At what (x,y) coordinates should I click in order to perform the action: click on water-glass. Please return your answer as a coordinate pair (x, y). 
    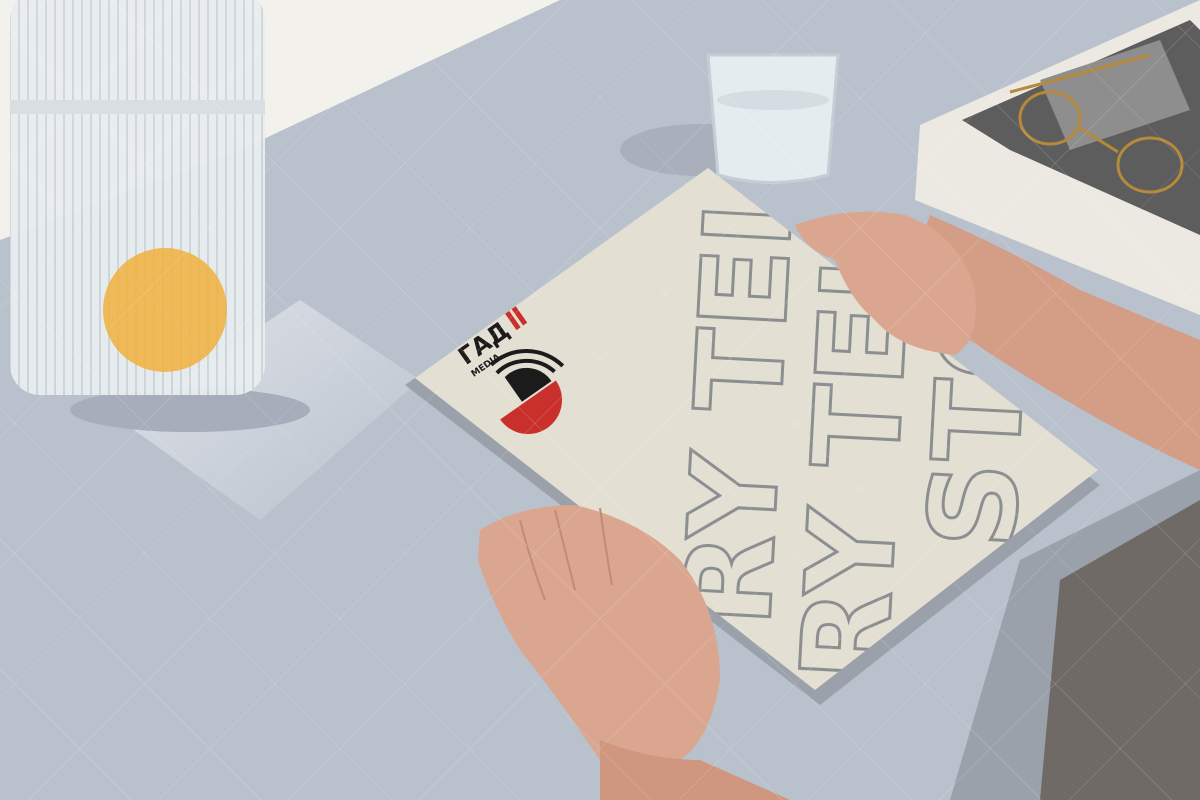
    Looking at the image, I should click on (773, 118).